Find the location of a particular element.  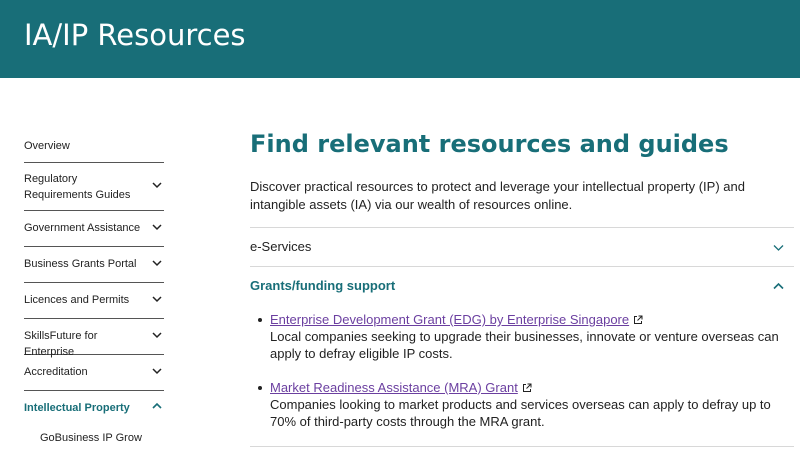

sidebar-item-label: Accreditation is located at coordinates (56, 372).